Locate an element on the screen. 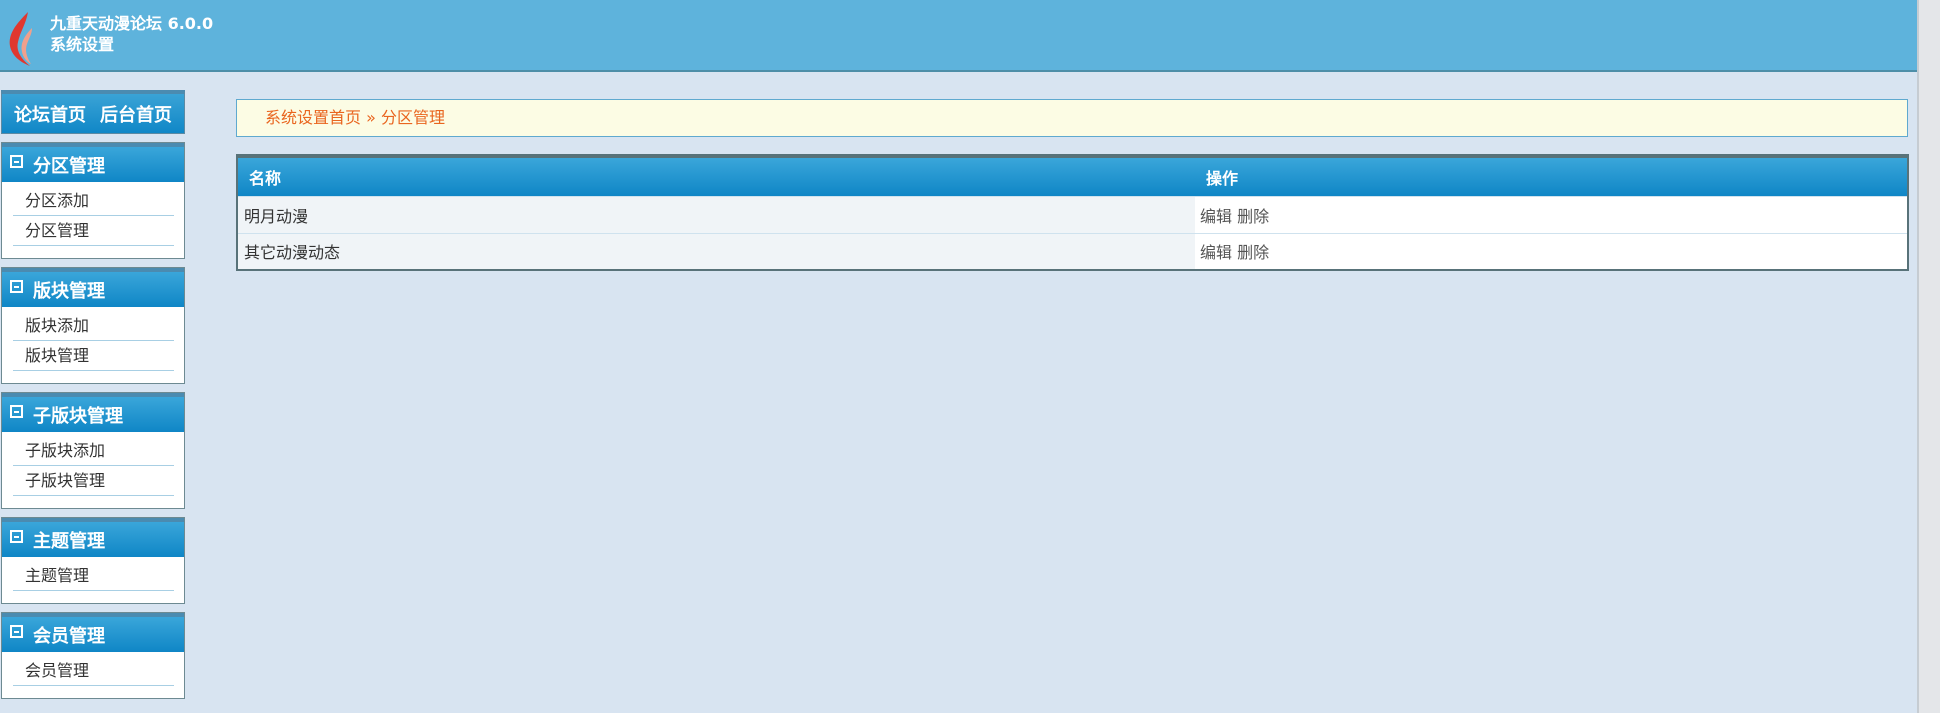 Image resolution: width=1940 pixels, height=713 pixels. flame-logo-icon is located at coordinates (20, 39).